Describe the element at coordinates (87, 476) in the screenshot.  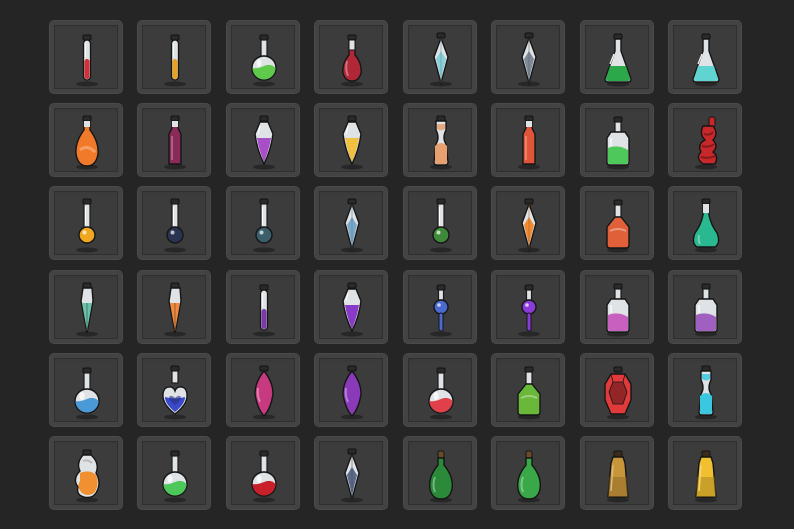
I see `swirl-bottle-icon` at that location.